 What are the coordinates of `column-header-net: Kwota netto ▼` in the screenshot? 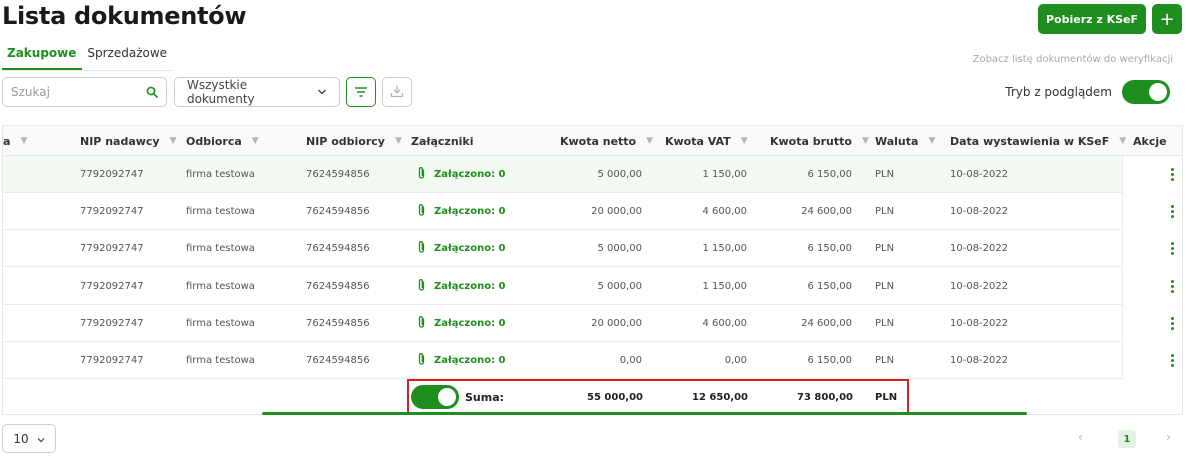 It's located at (606, 141).